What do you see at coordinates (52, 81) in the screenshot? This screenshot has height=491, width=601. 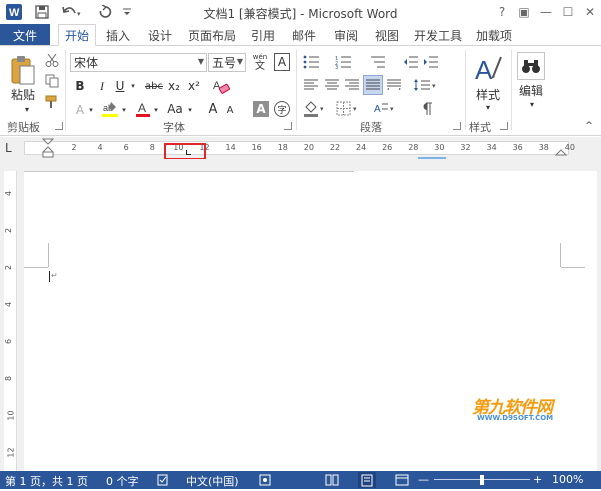 I see `copy-icon` at bounding box center [52, 81].